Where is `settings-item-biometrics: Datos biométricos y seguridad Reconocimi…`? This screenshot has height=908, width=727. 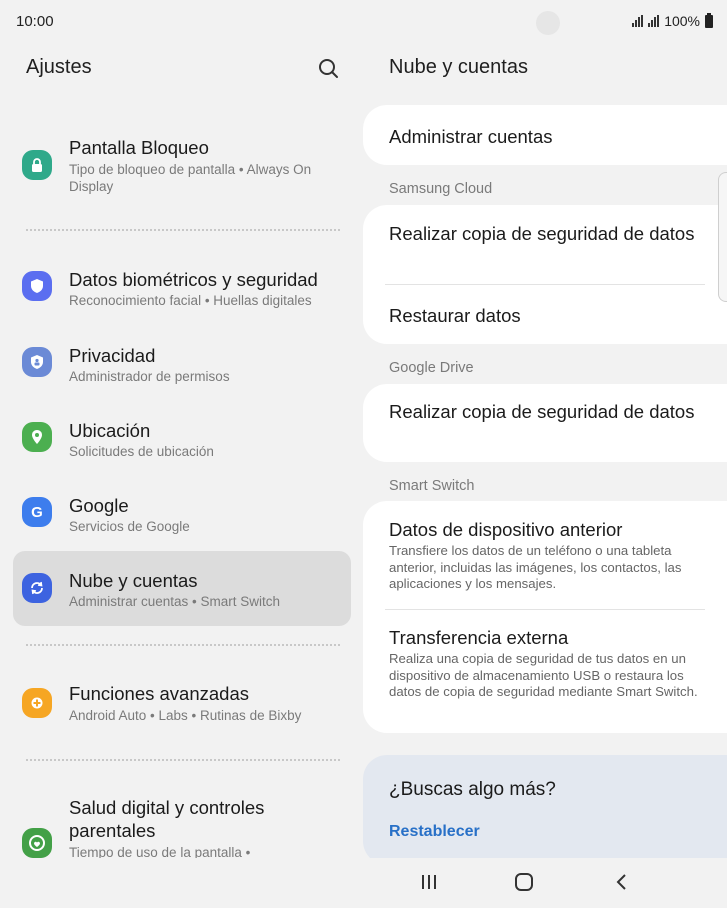
settings-item-biometrics: Datos biométricos y seguridad Reconocimi… is located at coordinates (182, 292).